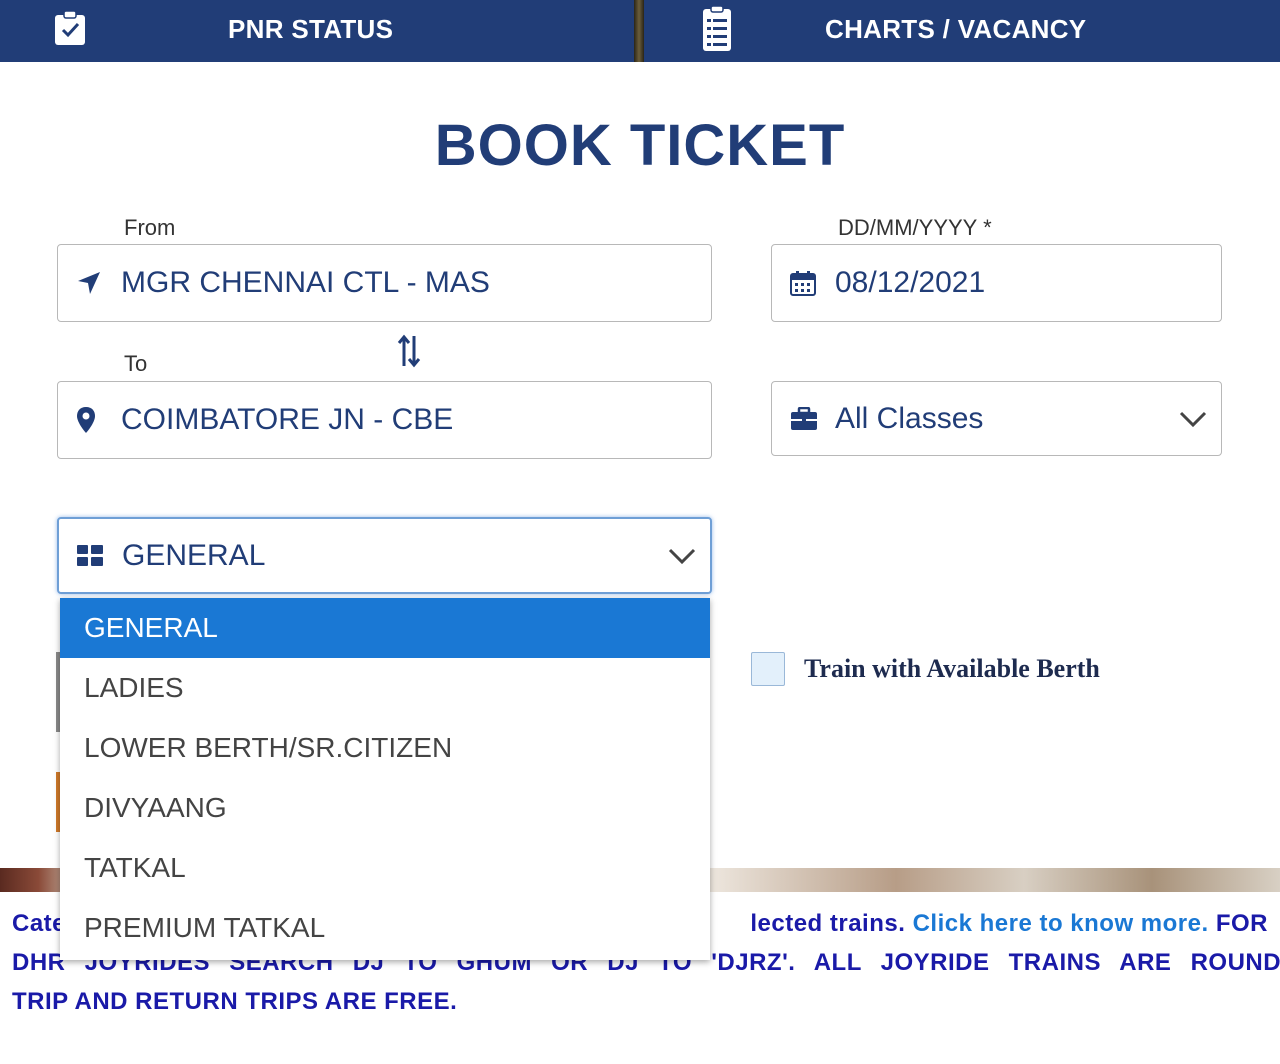 Image resolution: width=1280 pixels, height=1064 pixels. I want to click on notice-line-1-tail: FOR, so click(1241, 923).